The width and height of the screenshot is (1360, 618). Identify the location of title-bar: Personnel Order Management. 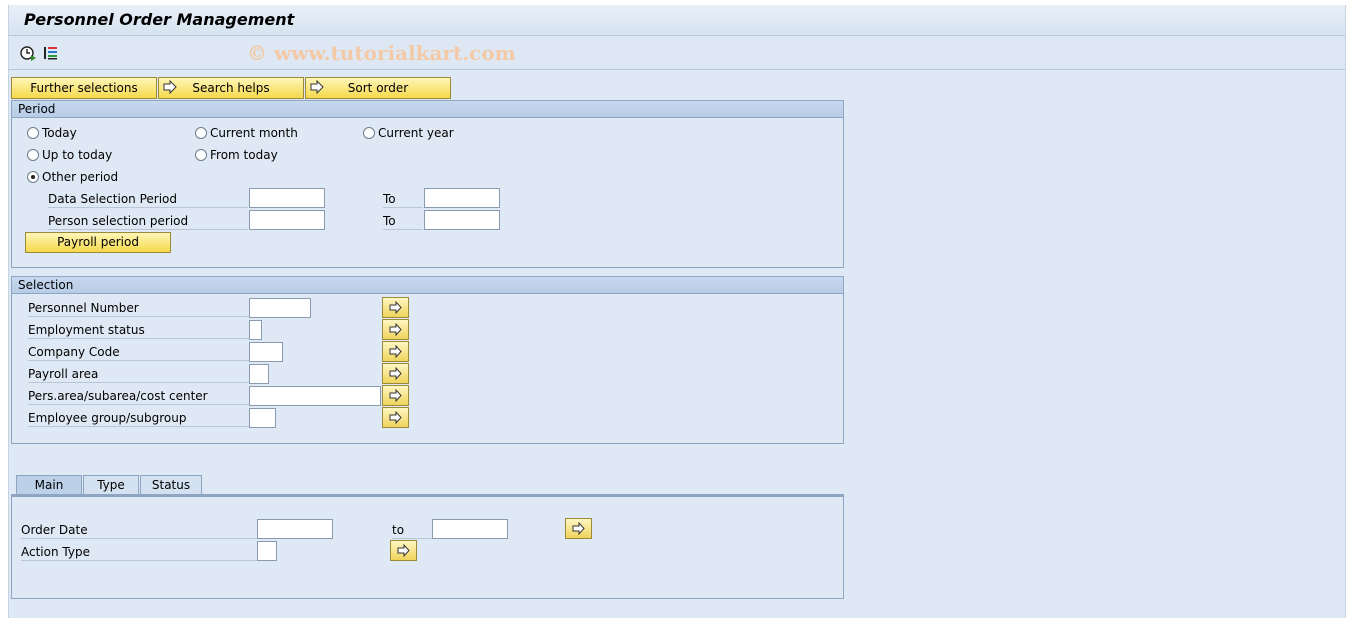
(677, 20).